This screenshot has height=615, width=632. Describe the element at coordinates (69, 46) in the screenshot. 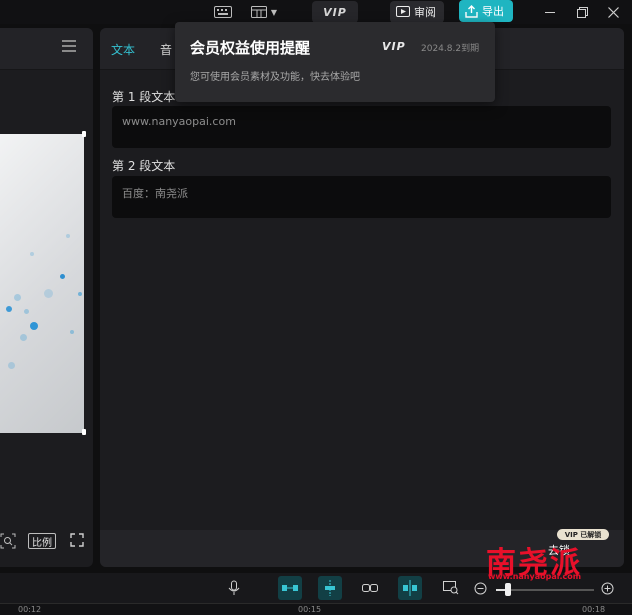

I see `menu-icon` at that location.